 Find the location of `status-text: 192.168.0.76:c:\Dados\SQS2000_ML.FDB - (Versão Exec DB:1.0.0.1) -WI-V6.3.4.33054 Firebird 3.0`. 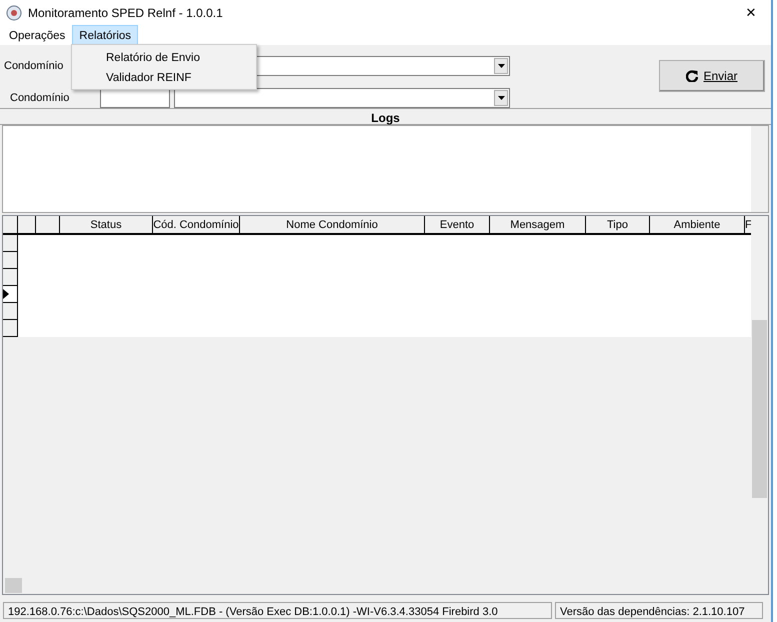

status-text: 192.168.0.76:c:\Dados\SQS2000_ML.FDB - (Versão Exec DB:1.0.0.1) -WI-V6.3.4.33054 Firebird 3.0 is located at coordinates (277, 610).